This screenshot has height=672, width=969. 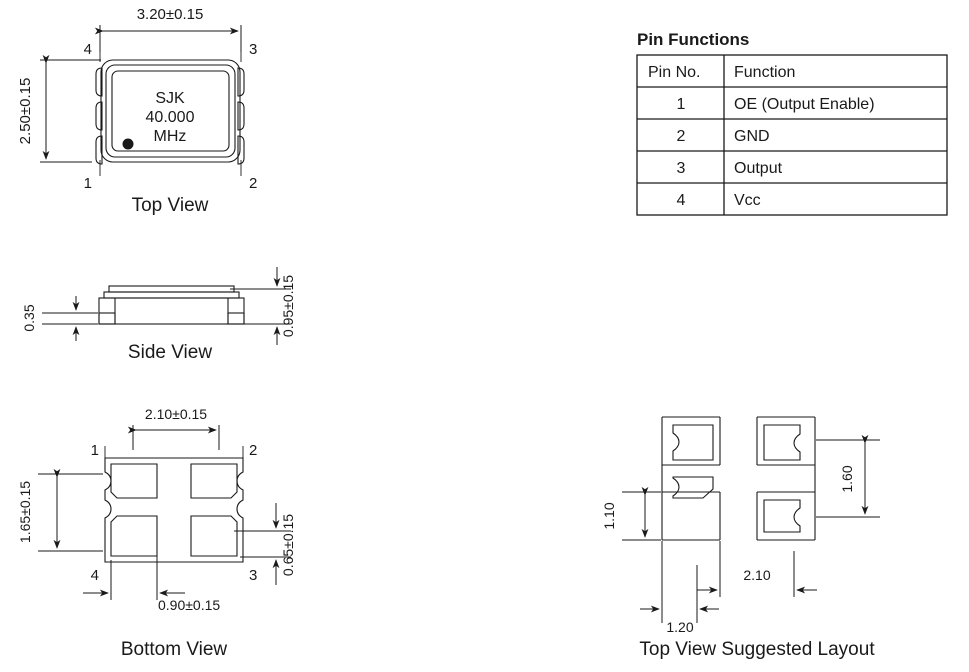 I want to click on top-view-pin-4-label: 4, so click(x=88, y=49).